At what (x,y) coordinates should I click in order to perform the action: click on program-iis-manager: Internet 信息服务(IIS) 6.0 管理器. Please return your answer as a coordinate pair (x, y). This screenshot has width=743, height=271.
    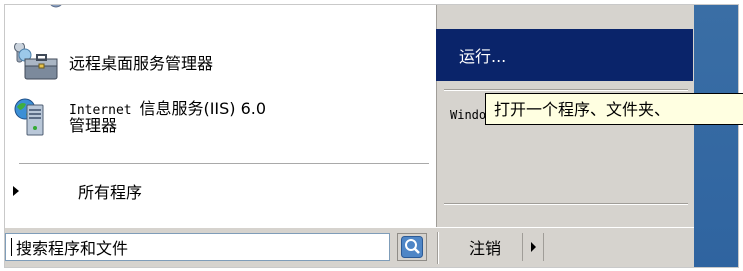
    Looking at the image, I should click on (138, 117).